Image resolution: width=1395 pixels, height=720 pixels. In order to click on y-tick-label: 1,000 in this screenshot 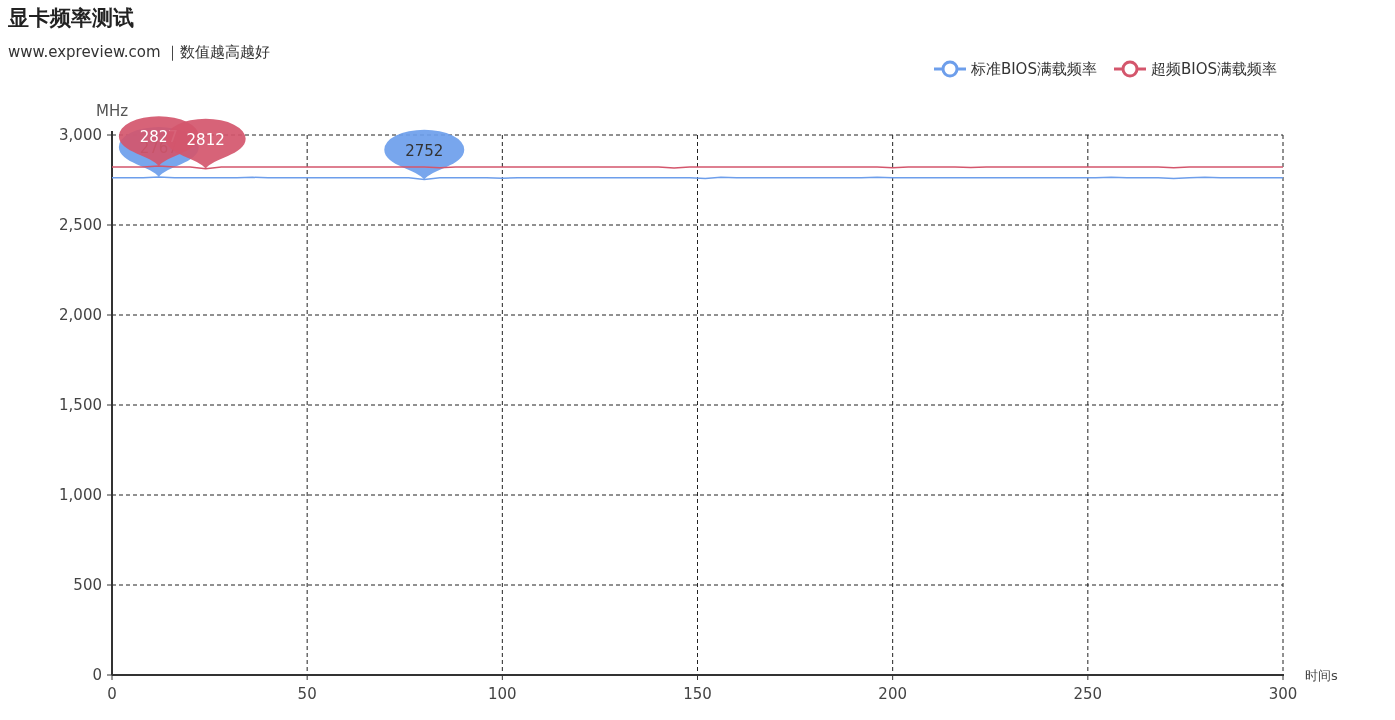, I will do `click(80, 495)`.